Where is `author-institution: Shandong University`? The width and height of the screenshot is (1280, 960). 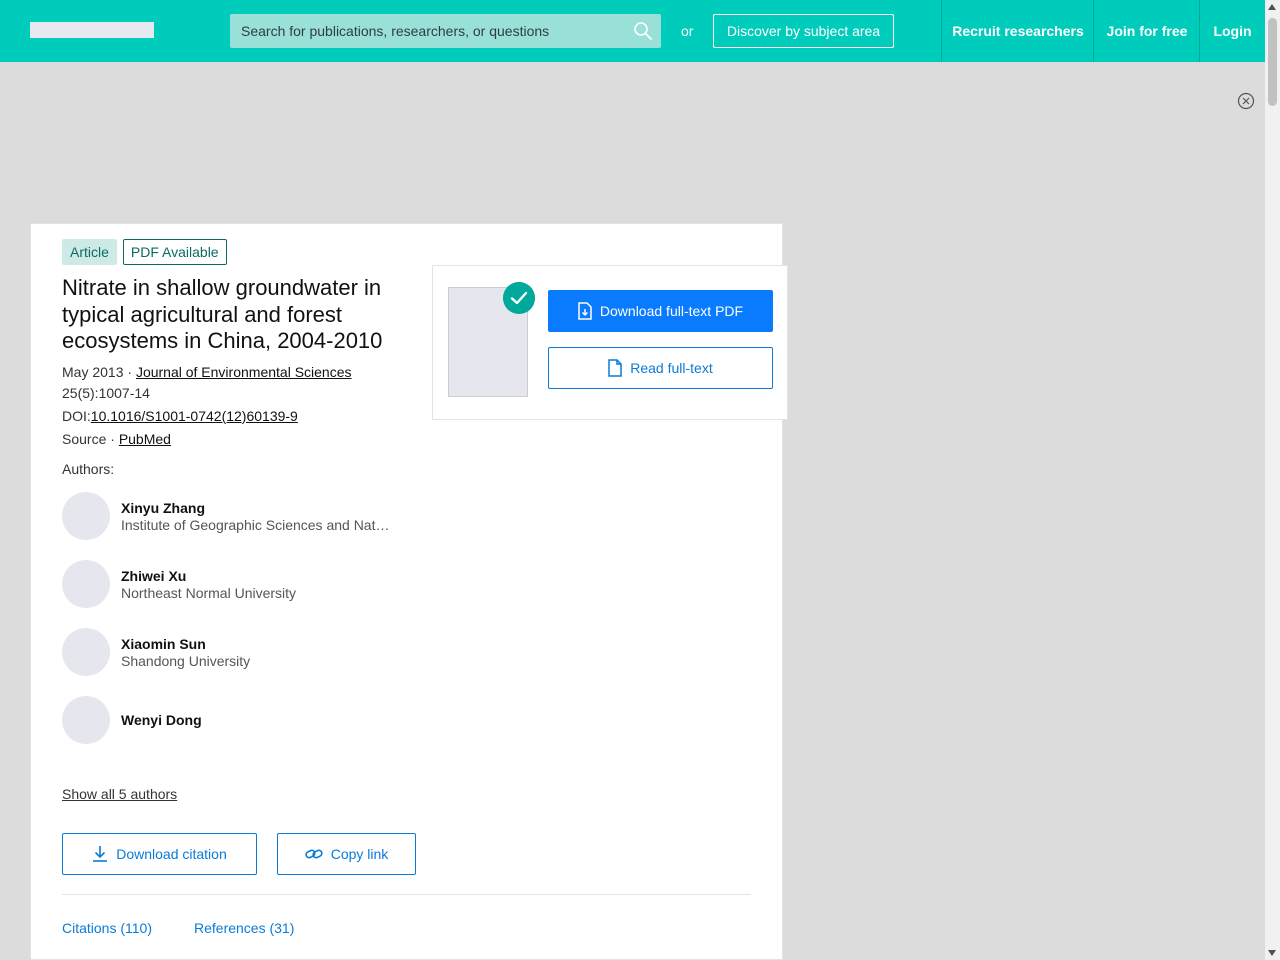
author-institution: Shandong University is located at coordinates (186, 661).